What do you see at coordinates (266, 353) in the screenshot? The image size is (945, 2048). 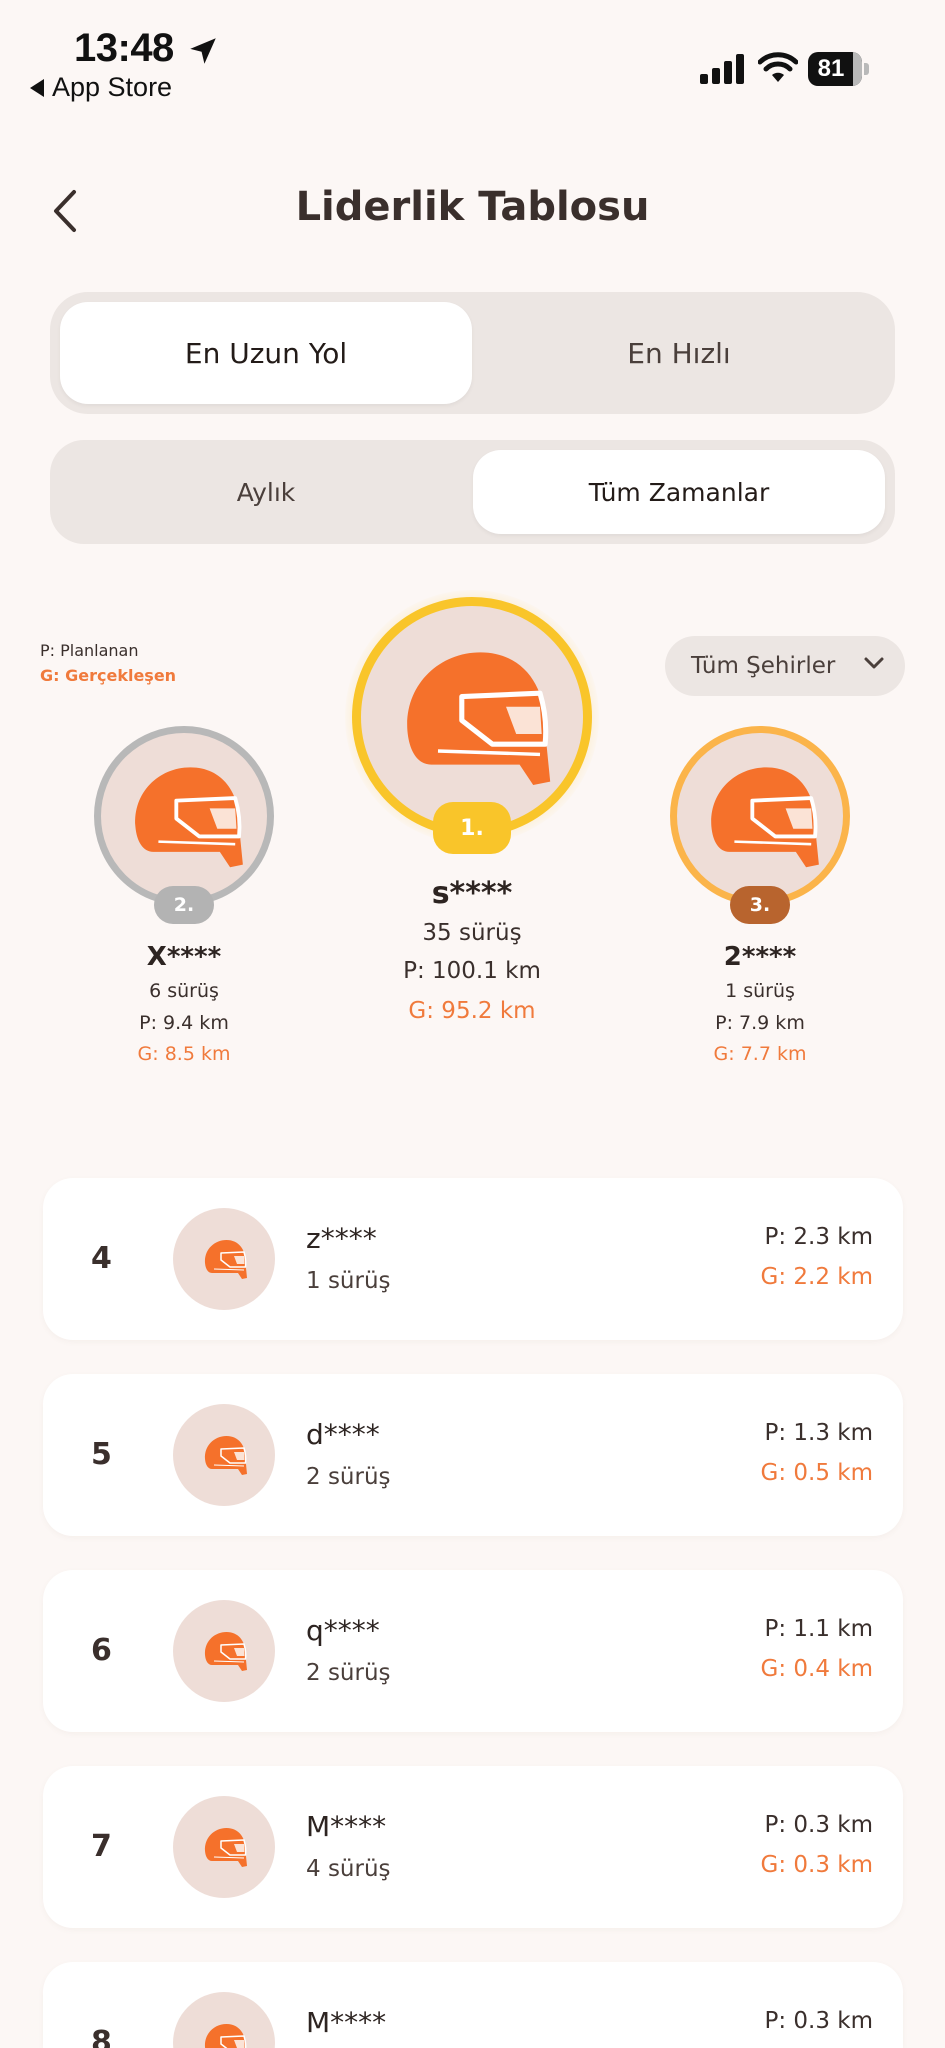 I see `tab-longest-route: En Uzun Yol` at bounding box center [266, 353].